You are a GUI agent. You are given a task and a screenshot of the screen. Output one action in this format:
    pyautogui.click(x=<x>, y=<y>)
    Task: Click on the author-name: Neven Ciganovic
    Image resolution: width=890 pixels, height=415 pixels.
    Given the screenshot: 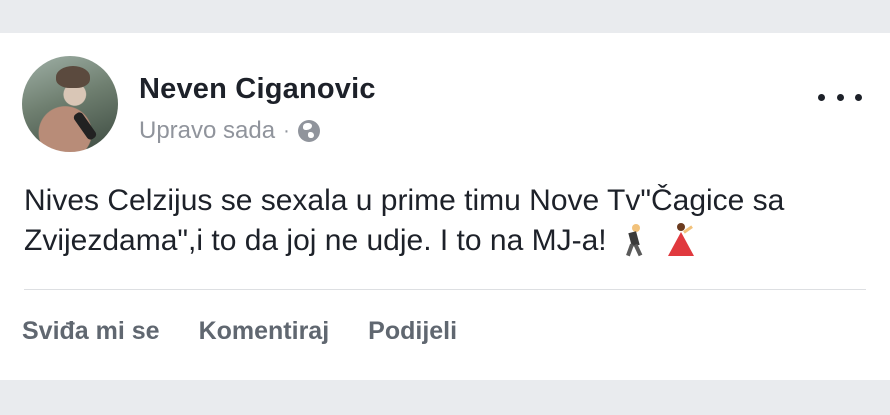 What is the action you would take?
    pyautogui.click(x=257, y=89)
    